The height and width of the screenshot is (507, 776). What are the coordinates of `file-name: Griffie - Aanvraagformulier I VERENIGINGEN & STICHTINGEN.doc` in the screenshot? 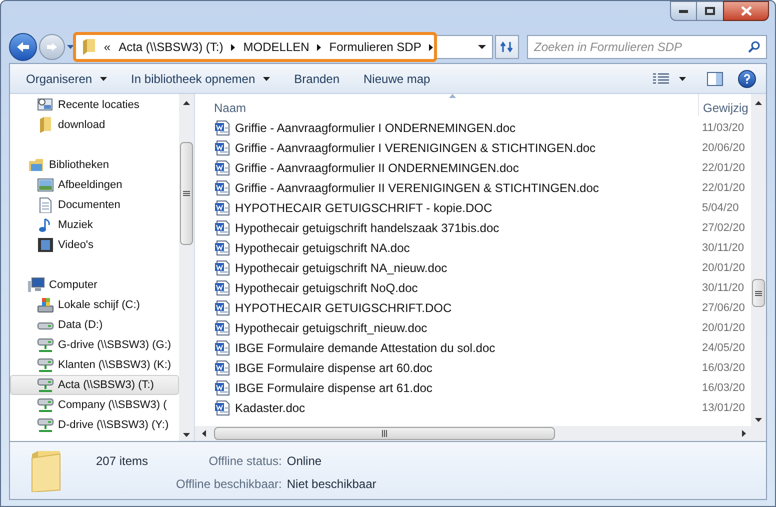 It's located at (415, 148).